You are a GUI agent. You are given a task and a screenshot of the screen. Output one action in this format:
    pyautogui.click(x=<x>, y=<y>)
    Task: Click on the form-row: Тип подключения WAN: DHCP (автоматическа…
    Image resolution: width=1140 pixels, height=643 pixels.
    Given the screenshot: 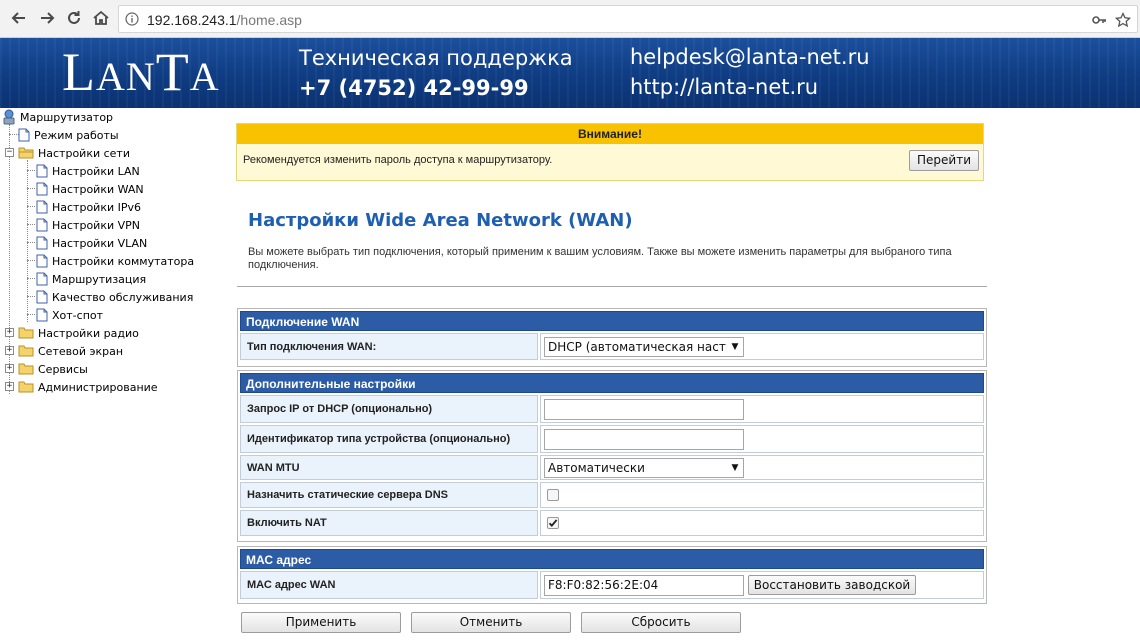 What is the action you would take?
    pyautogui.click(x=612, y=346)
    